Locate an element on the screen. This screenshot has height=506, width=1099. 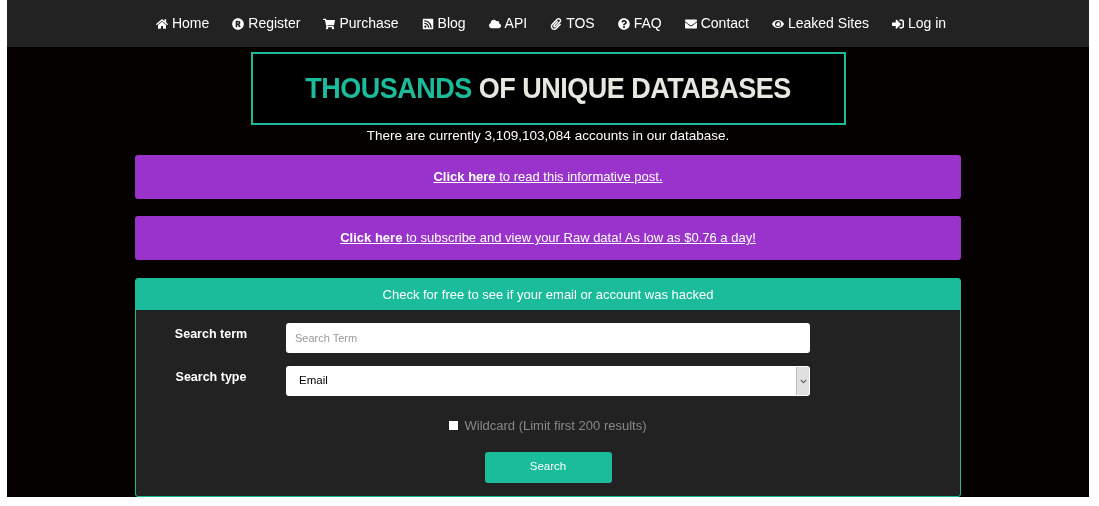
nav-link: Purchase is located at coordinates (361, 23).